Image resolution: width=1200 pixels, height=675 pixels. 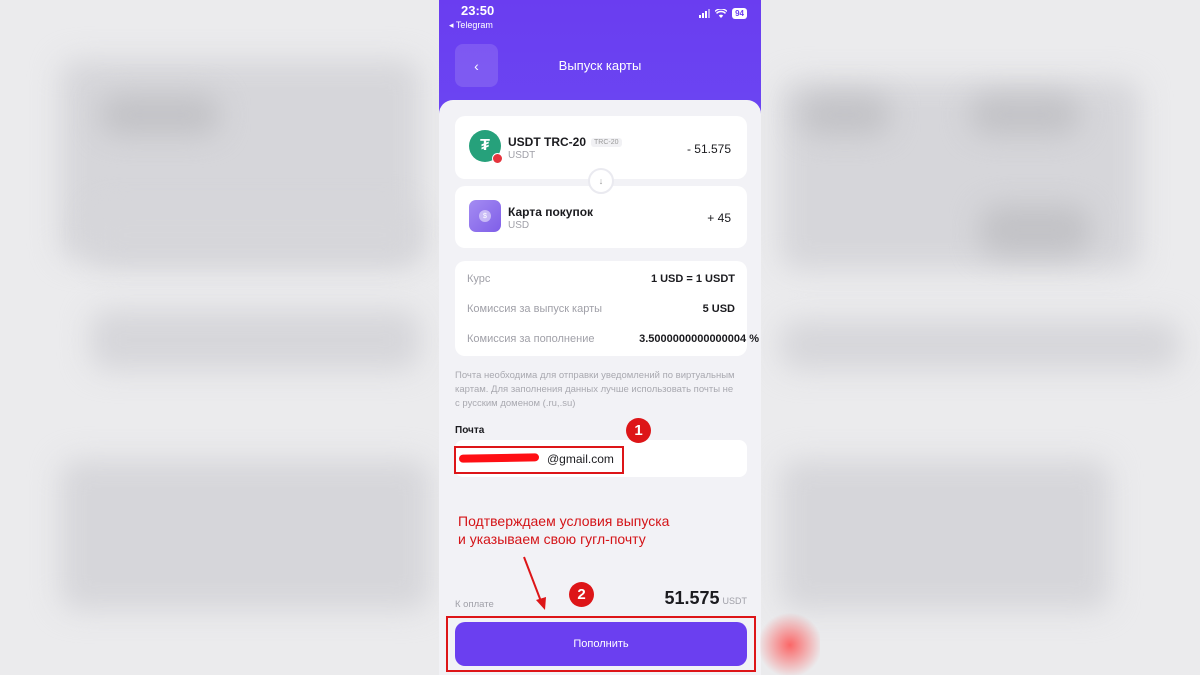 I want to click on annotation-step-2: 2, so click(x=581, y=594).